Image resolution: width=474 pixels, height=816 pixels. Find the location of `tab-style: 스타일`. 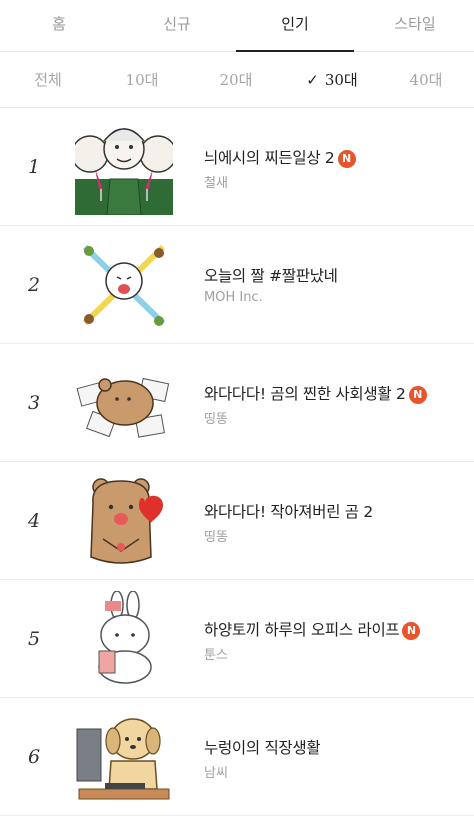

tab-style: 스타일 is located at coordinates (415, 26).